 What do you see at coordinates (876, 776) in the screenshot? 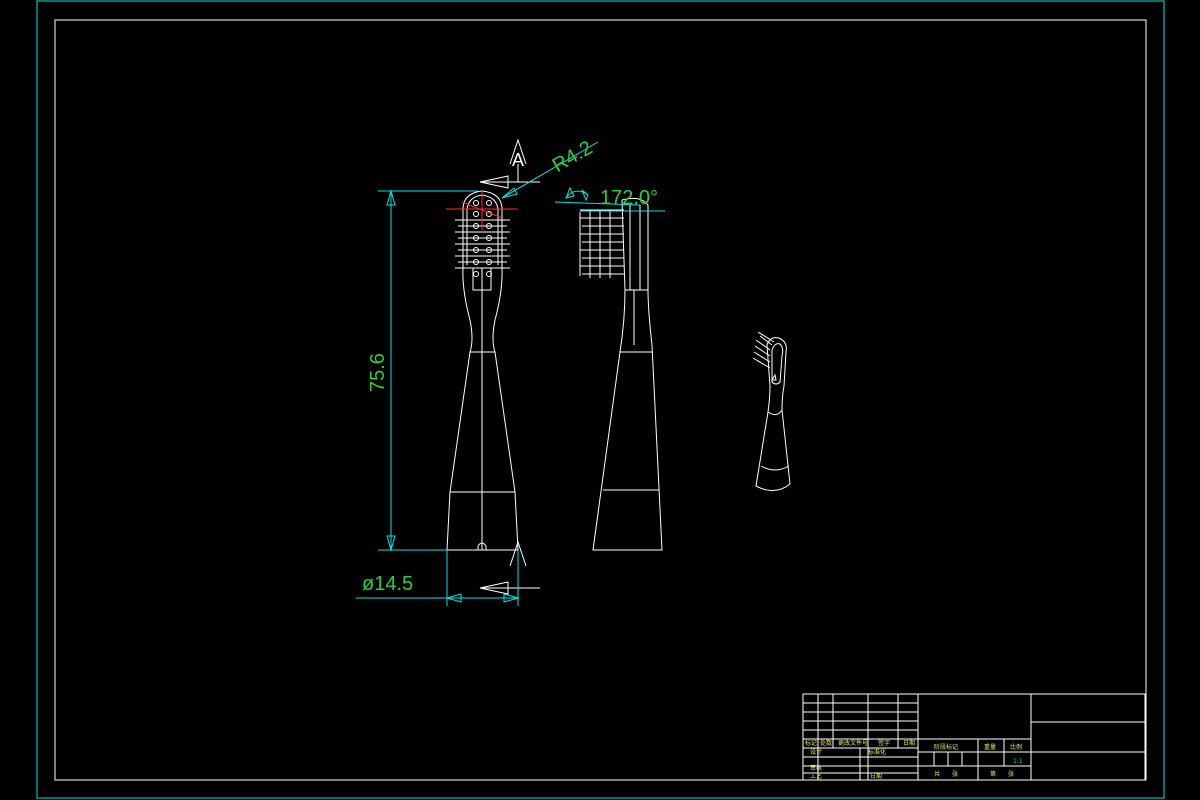
I see `tb-approve: 日期` at bounding box center [876, 776].